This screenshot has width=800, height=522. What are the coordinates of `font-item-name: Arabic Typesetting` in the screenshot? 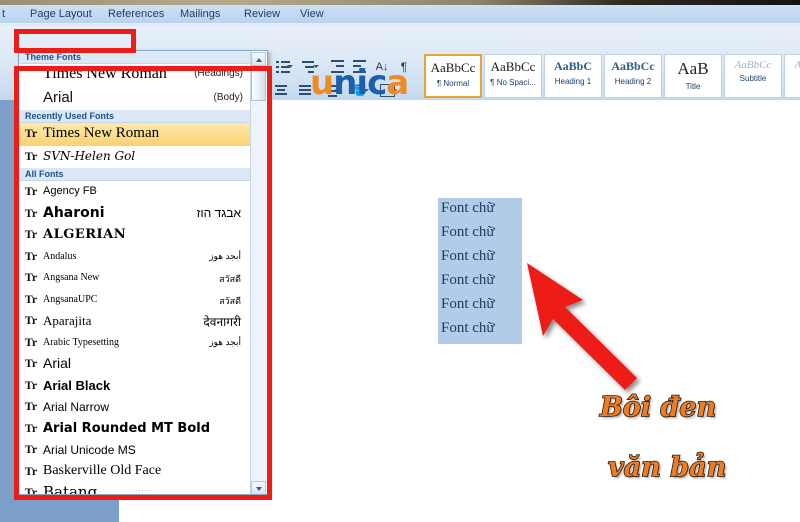 It's located at (81, 342).